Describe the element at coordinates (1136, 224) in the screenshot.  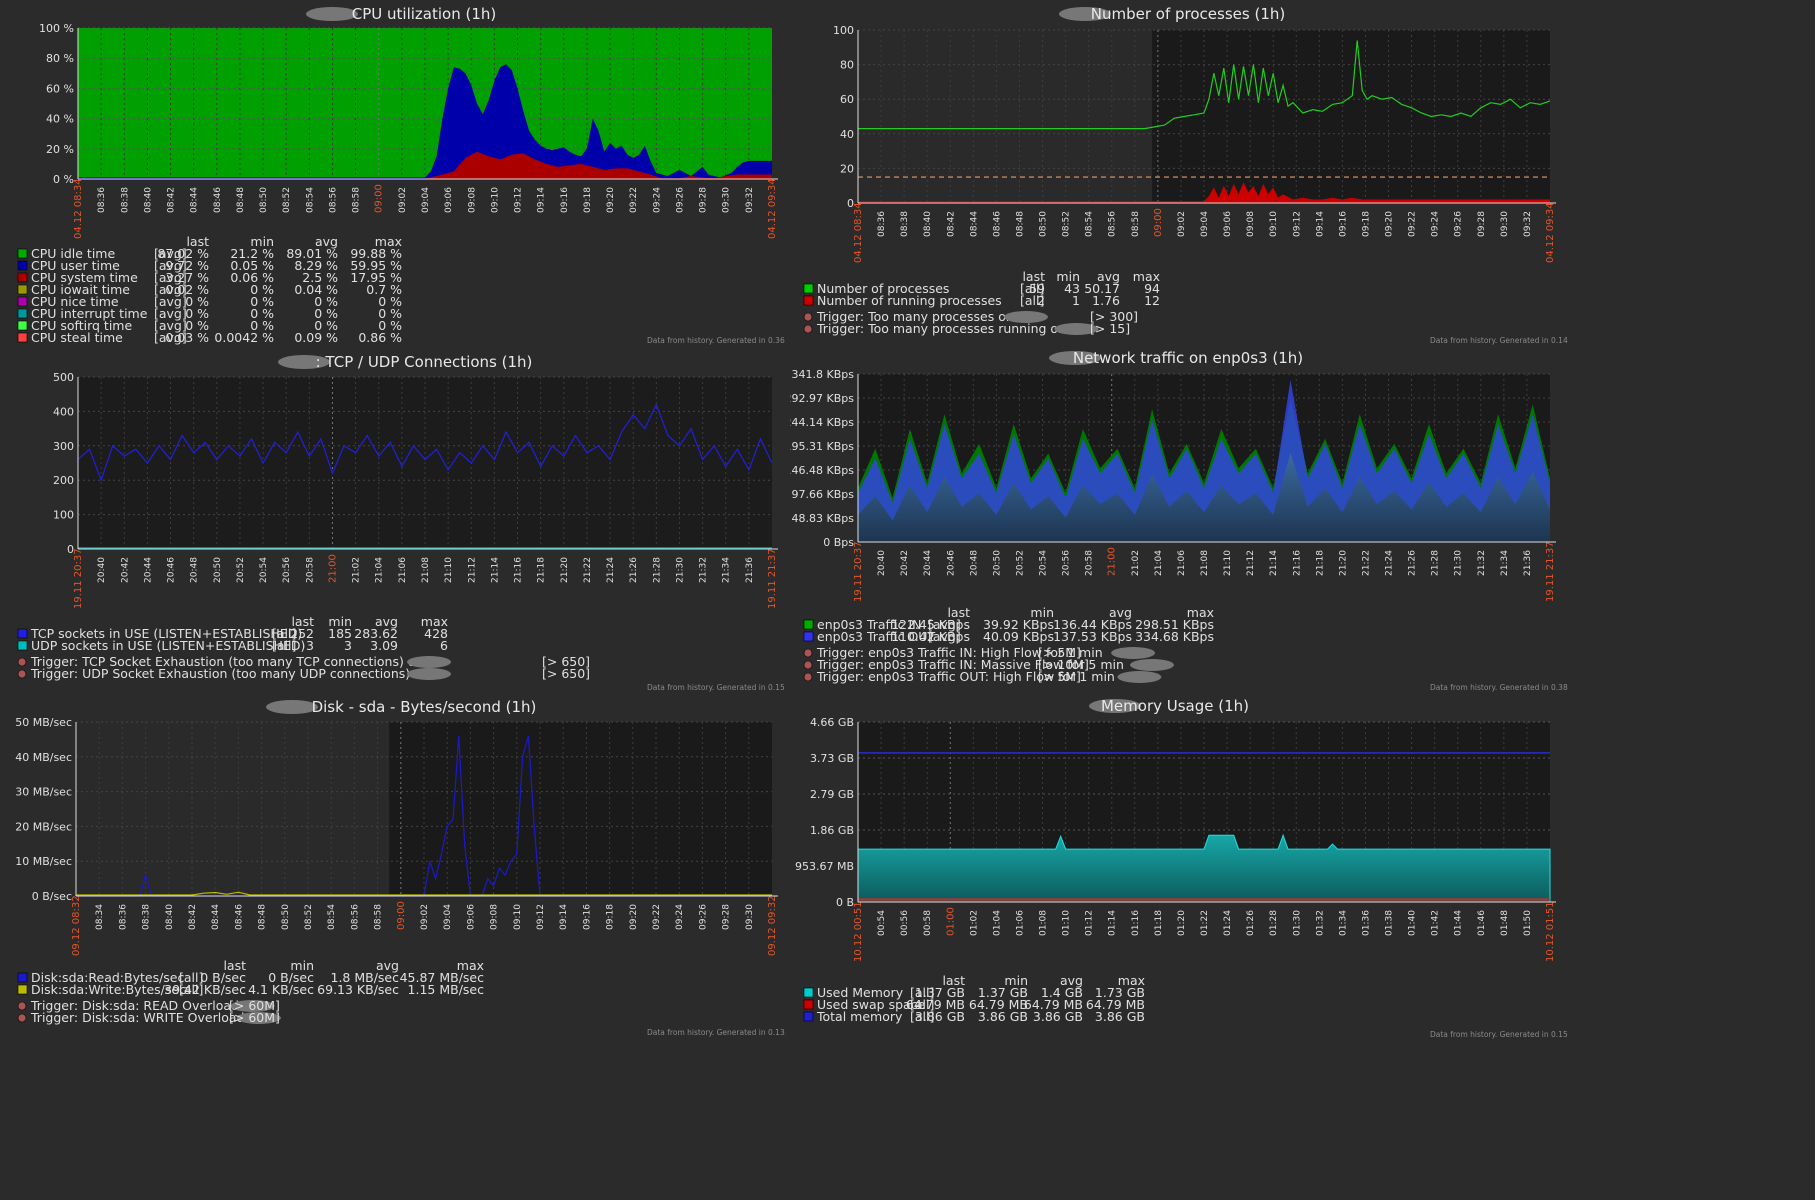
I see `proc-xtick: 08:58` at that location.